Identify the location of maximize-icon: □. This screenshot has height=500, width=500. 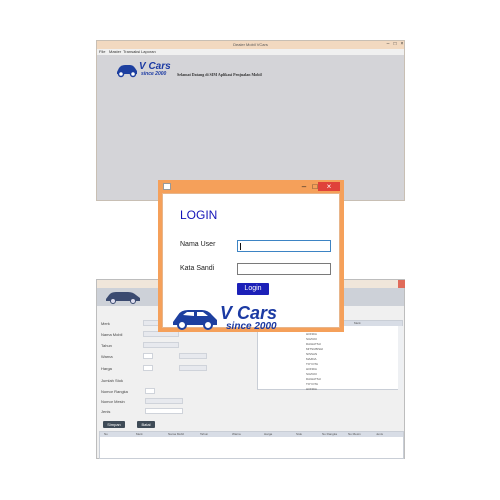
(395, 44).